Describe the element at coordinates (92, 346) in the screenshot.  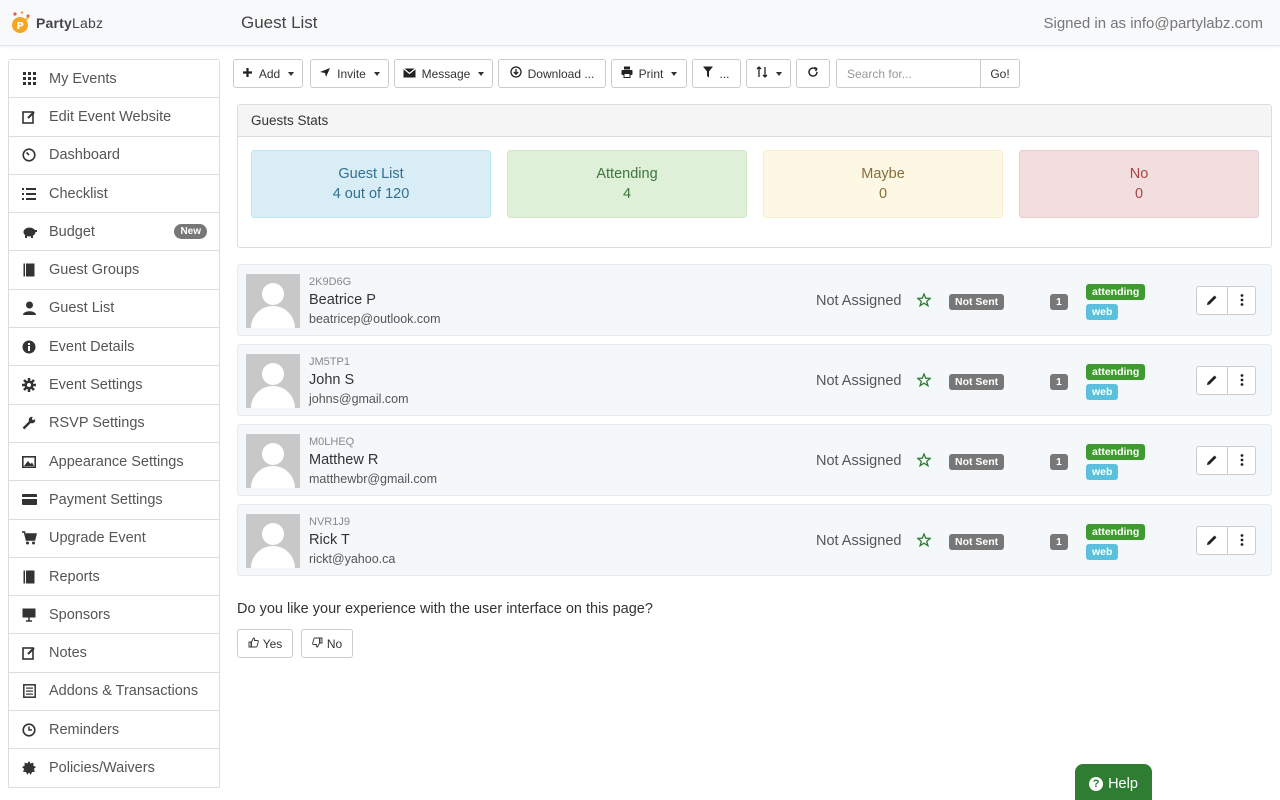
I see `sidebar-item-label: Event Details` at that location.